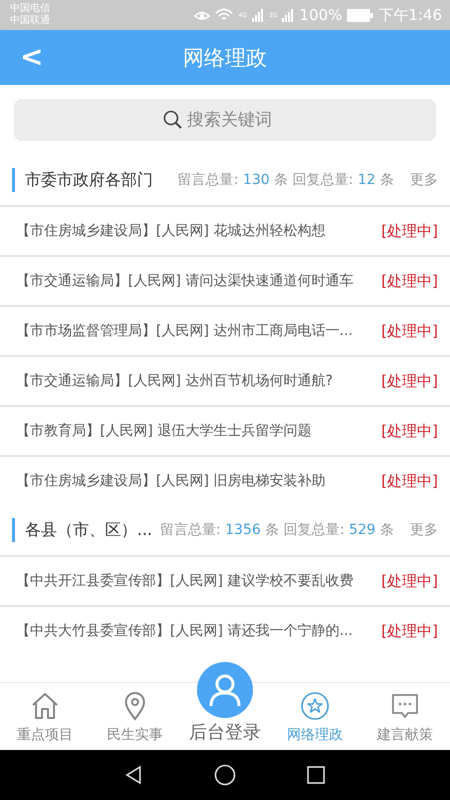  Describe the element at coordinates (224, 15) in the screenshot. I see `wifi-icon` at that location.